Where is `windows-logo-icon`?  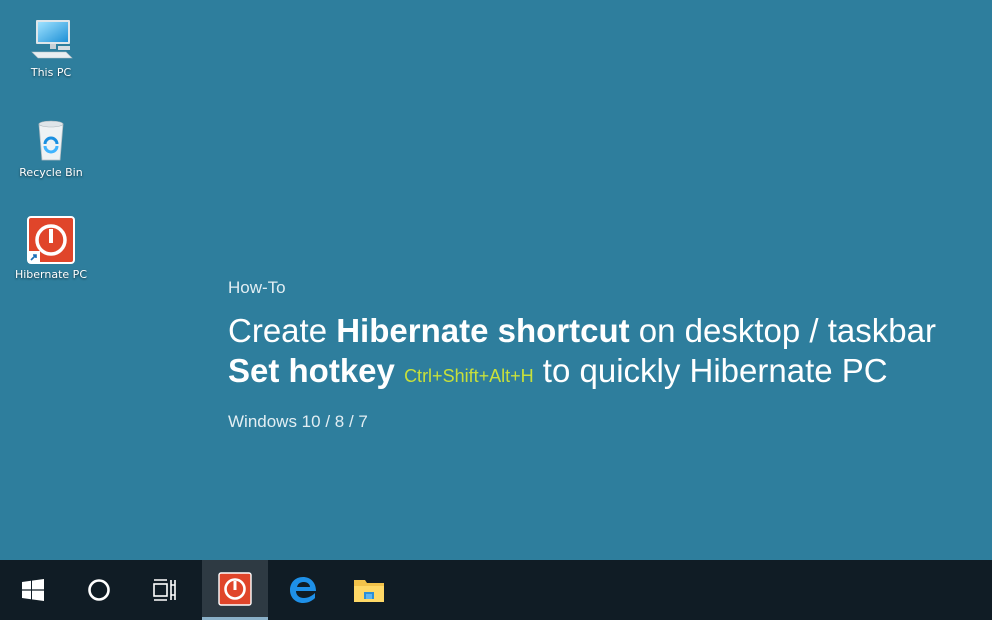 windows-logo-icon is located at coordinates (33, 590).